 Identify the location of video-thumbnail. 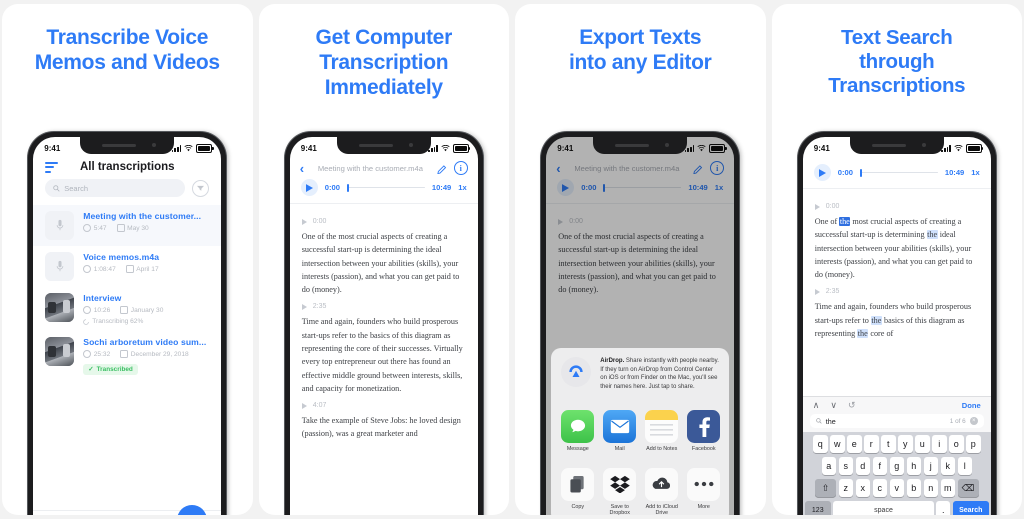
(60, 351).